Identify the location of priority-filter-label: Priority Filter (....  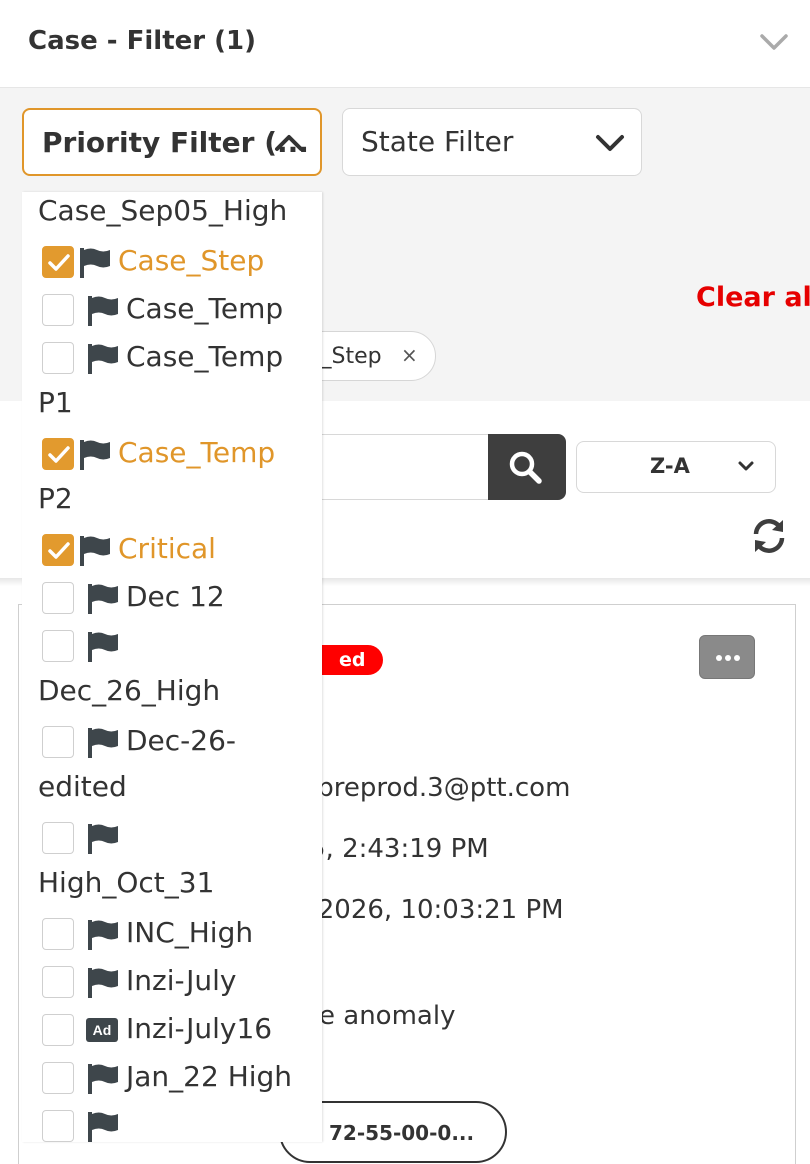
(175, 142).